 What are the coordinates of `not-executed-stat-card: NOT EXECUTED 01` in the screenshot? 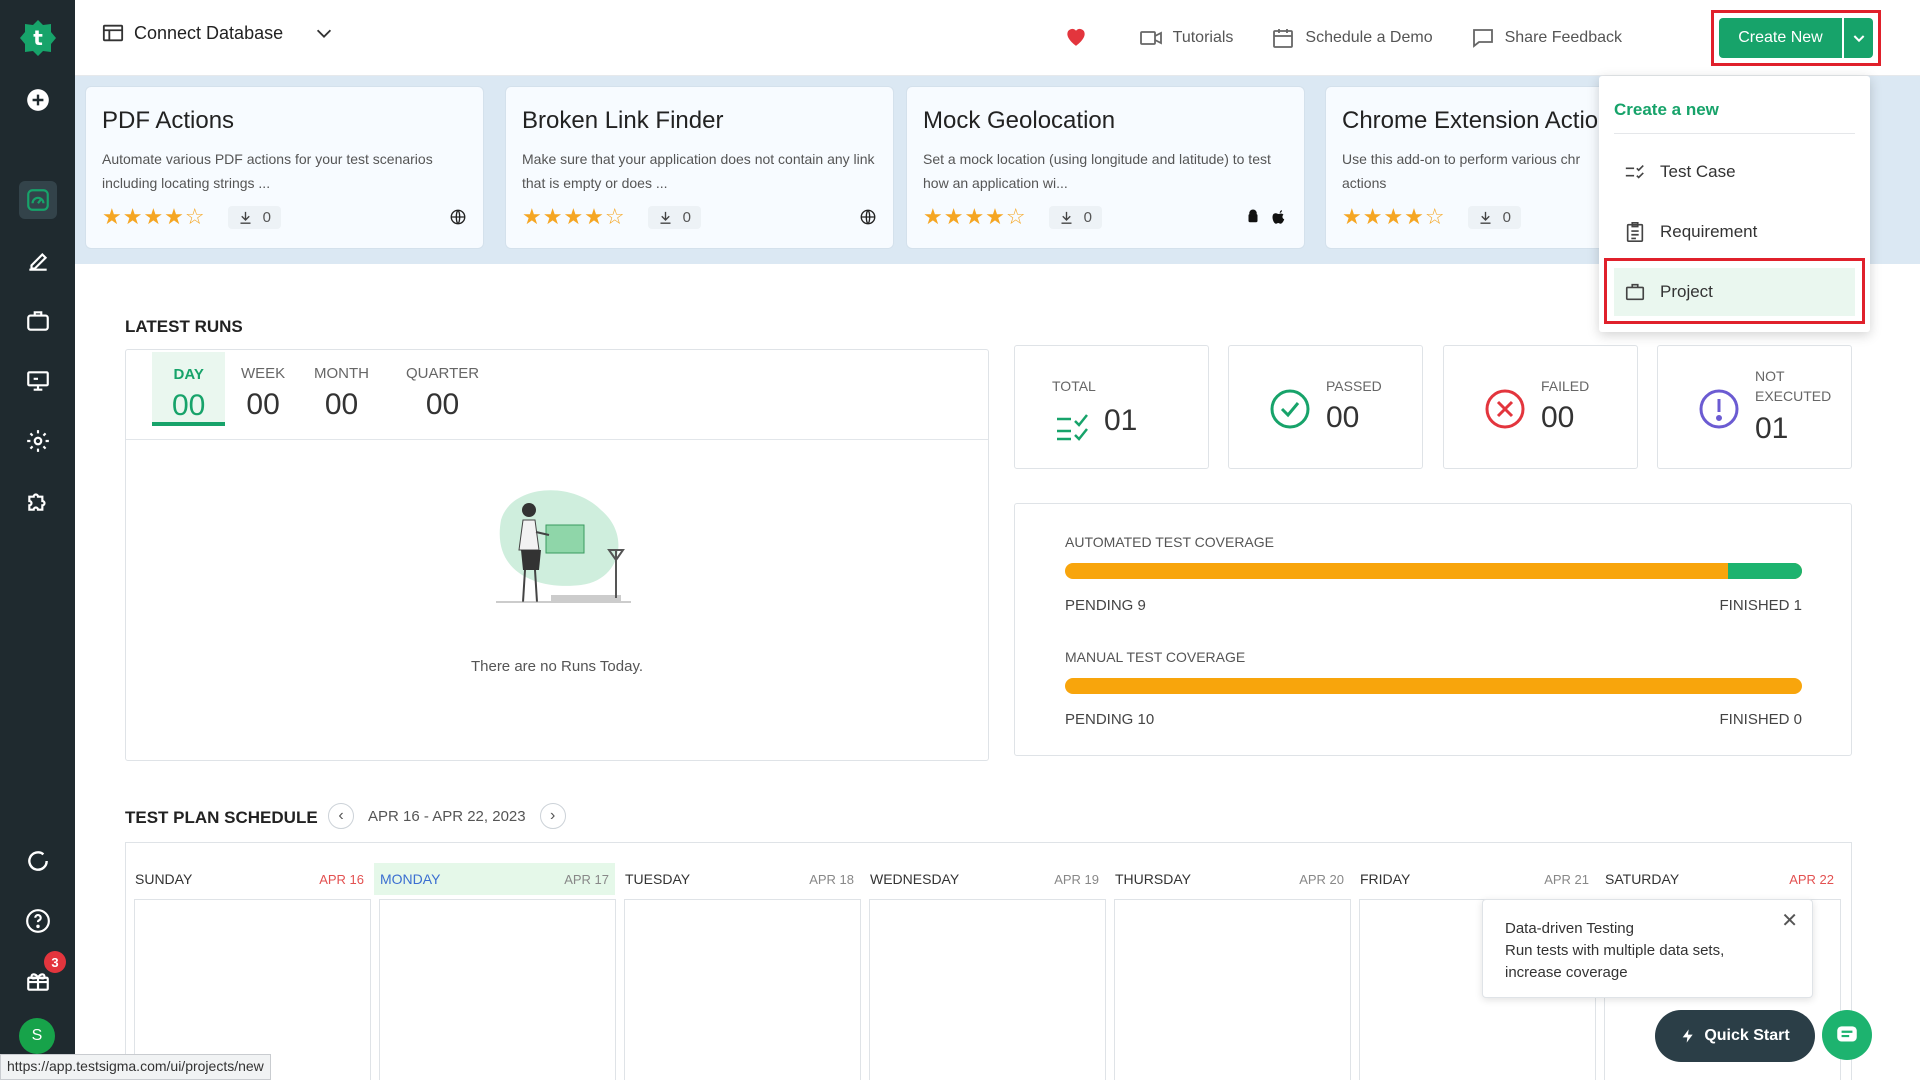 It's located at (1754, 407).